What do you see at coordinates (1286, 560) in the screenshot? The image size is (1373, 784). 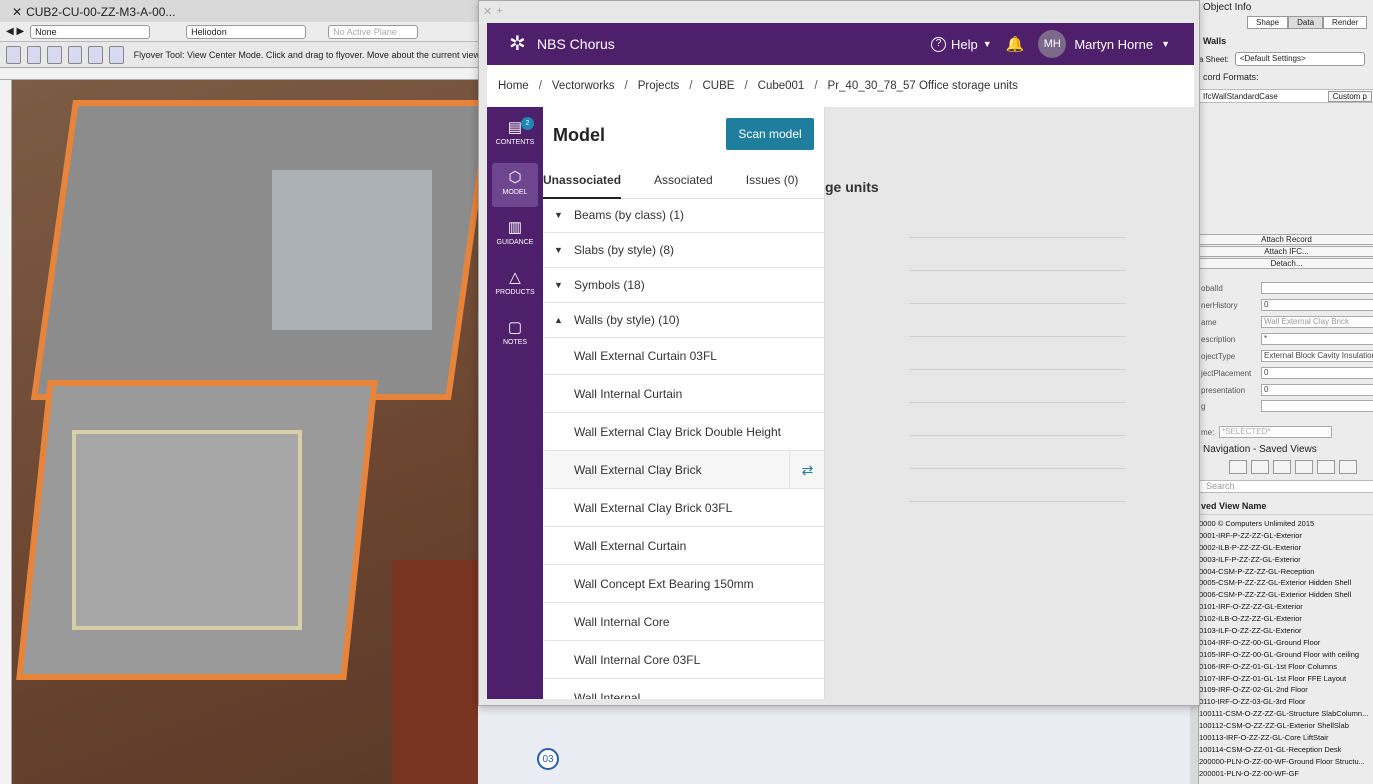 I see `saved-view-row: 0003-ILF-P-ZZ-ZZ-GL-Exterior` at bounding box center [1286, 560].